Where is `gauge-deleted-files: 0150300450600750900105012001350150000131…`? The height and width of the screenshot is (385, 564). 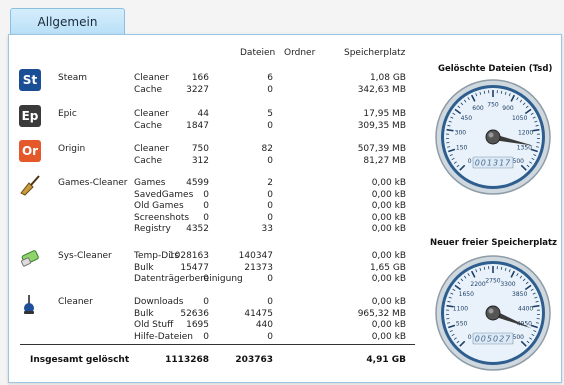 gauge-deleted-files: 0150300450600750900105012001350150000131… is located at coordinates (493, 137).